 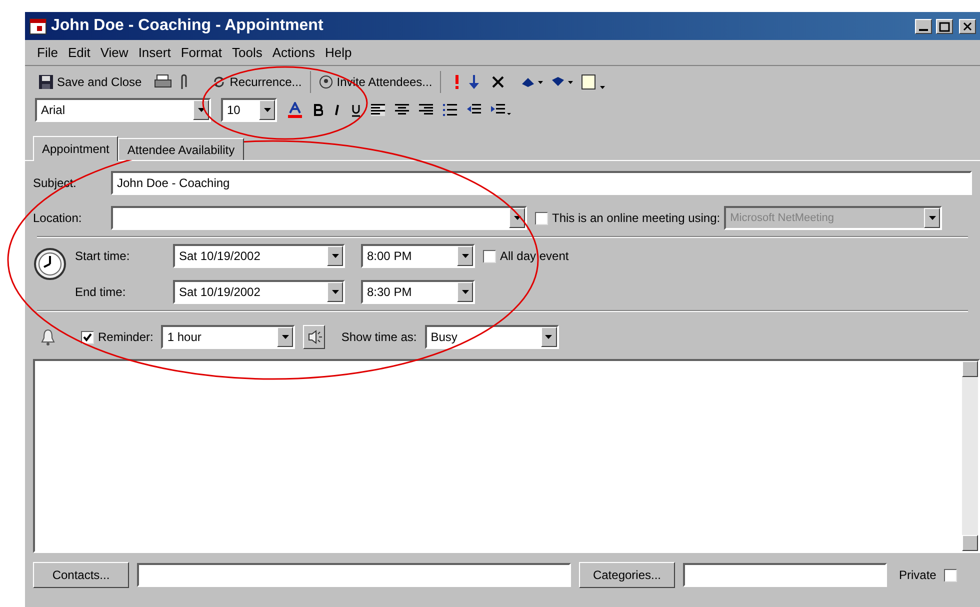 I want to click on bell-icon, so click(x=48, y=337).